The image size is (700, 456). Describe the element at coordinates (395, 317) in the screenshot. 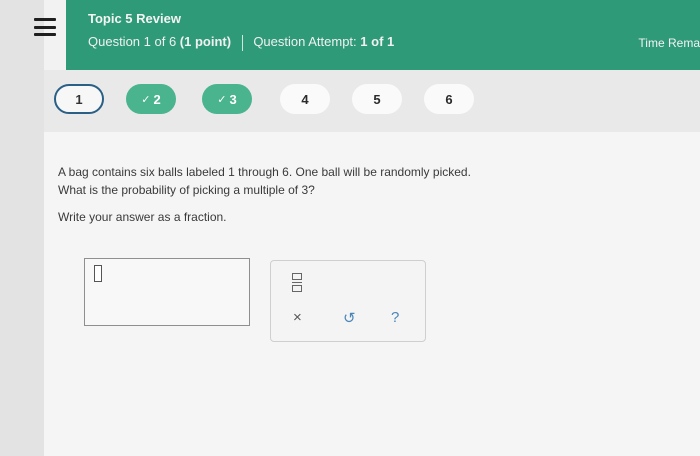

I see `help-button: ?` at that location.